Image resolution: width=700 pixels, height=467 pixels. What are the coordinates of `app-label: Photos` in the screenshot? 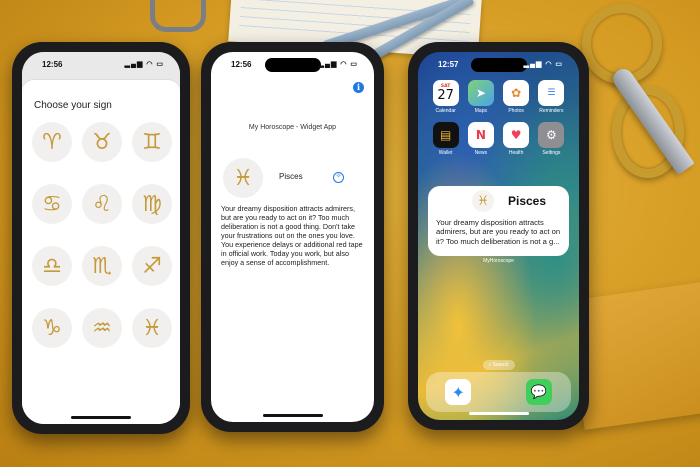 It's located at (516, 111).